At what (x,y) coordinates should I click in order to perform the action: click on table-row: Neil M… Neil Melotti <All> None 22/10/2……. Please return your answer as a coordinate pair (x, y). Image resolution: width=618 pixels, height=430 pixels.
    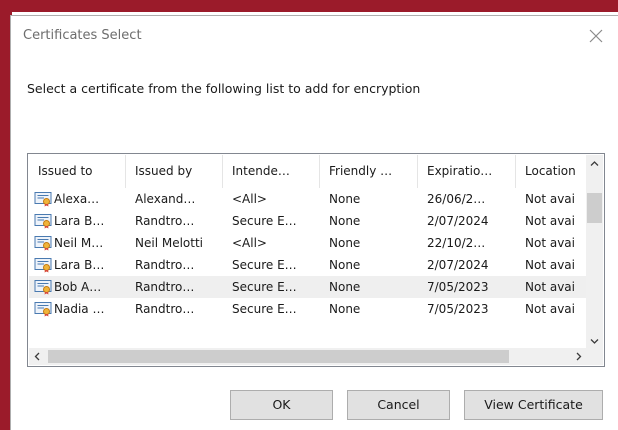
    Looking at the image, I should click on (309, 243).